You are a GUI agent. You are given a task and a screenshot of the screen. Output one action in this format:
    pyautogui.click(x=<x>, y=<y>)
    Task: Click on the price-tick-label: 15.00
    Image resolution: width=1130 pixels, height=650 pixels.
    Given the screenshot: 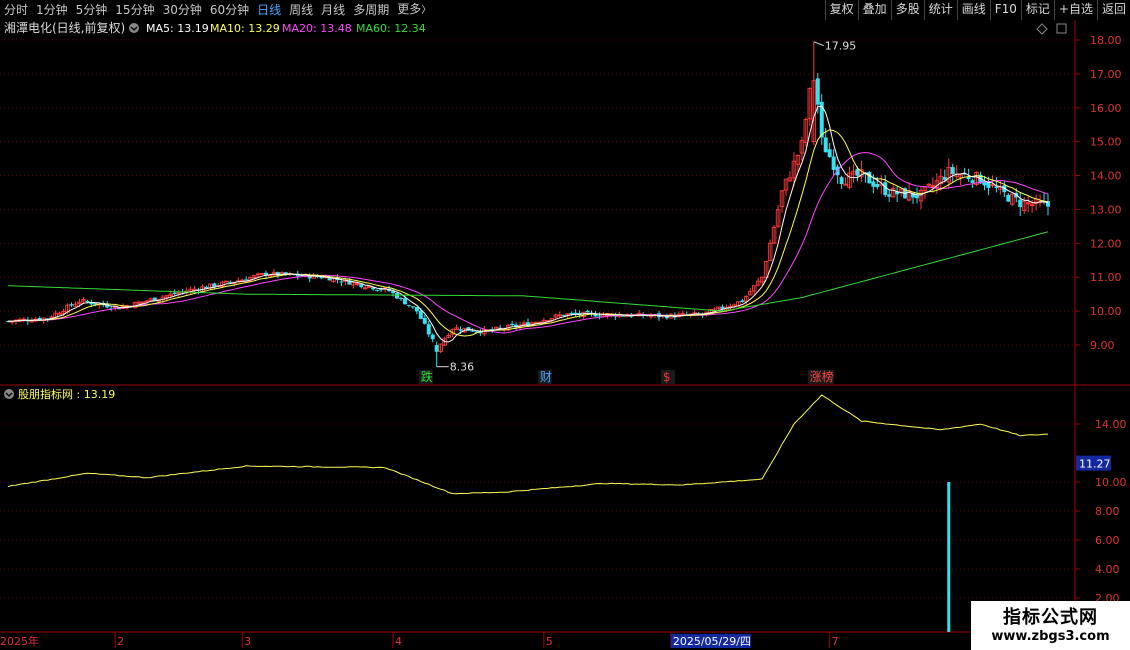 What is the action you would take?
    pyautogui.click(x=1106, y=142)
    